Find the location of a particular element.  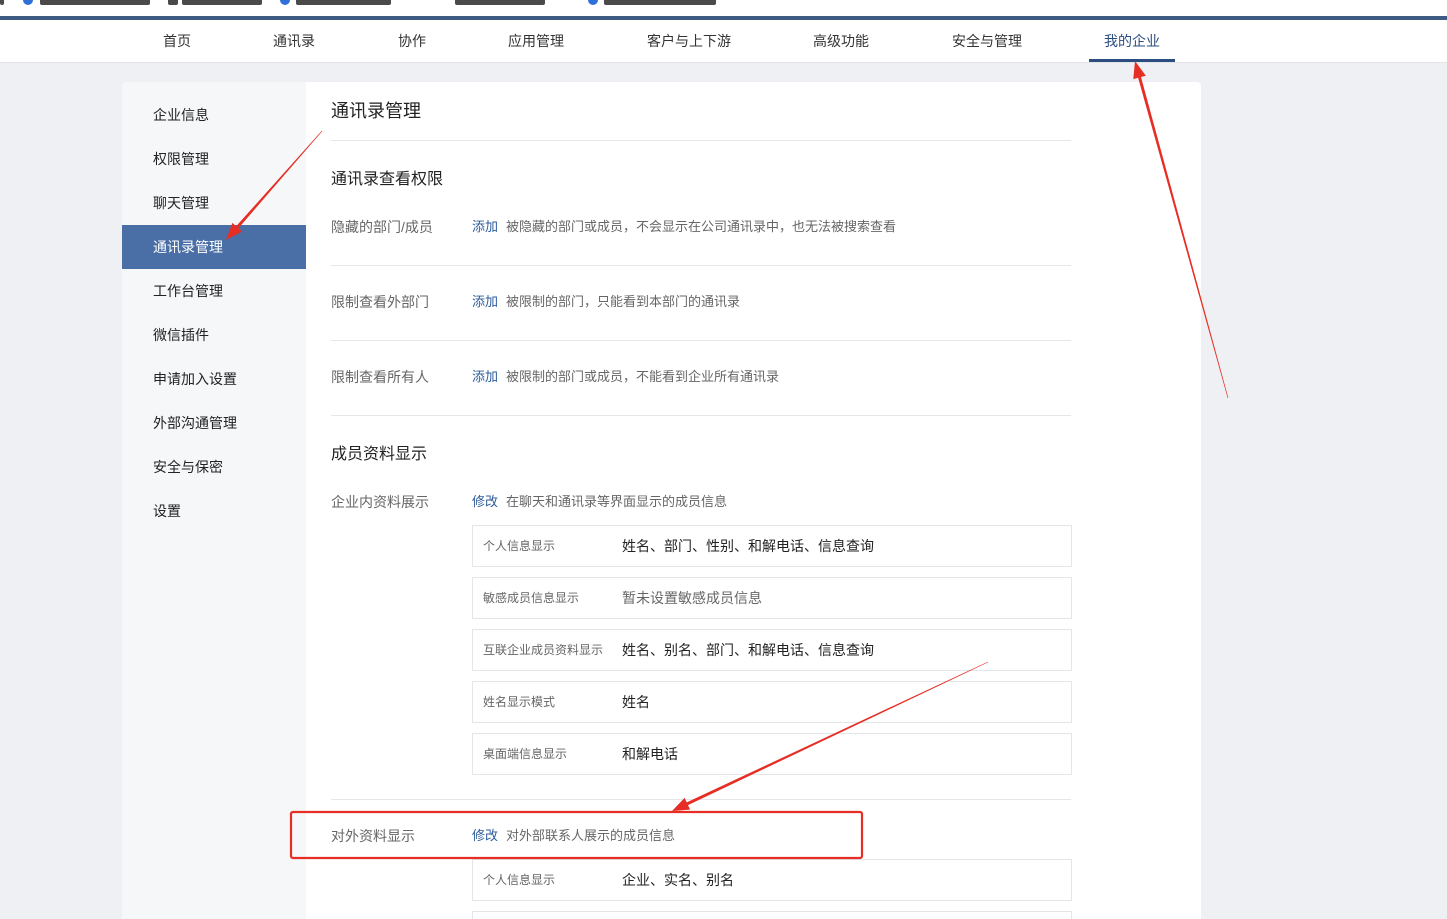

top-nav: 首页 通讯录 协作 应用管理 客户与上下游 高级功能 安全与管理 我的企业 is located at coordinates (723, 41).